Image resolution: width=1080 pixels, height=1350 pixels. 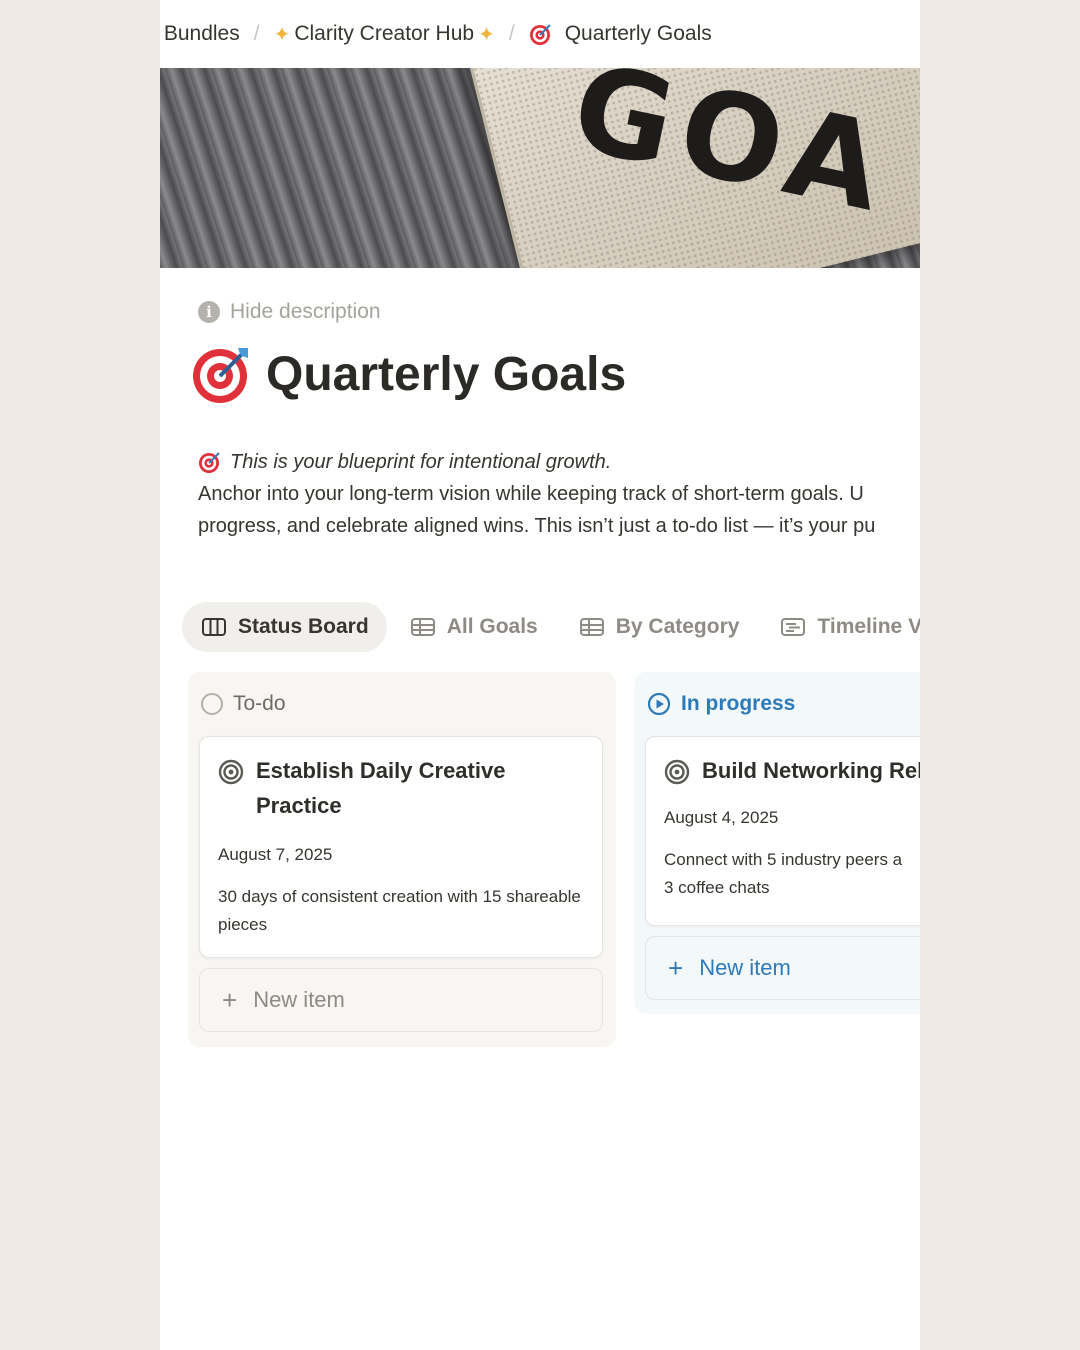 I want to click on tab-status-board: Status Board, so click(x=284, y=627).